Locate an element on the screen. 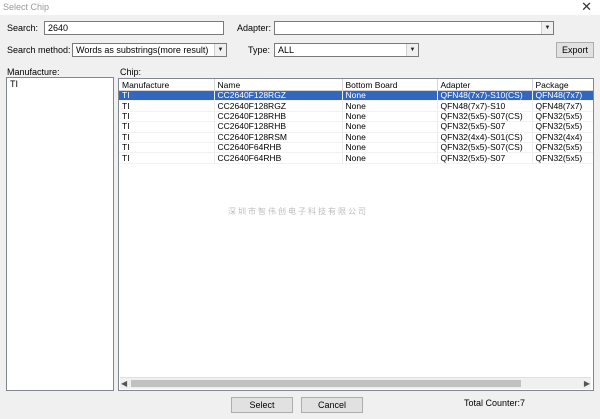 The width and height of the screenshot is (600, 419). column-header-manufacture: Manufacture is located at coordinates (167, 85).